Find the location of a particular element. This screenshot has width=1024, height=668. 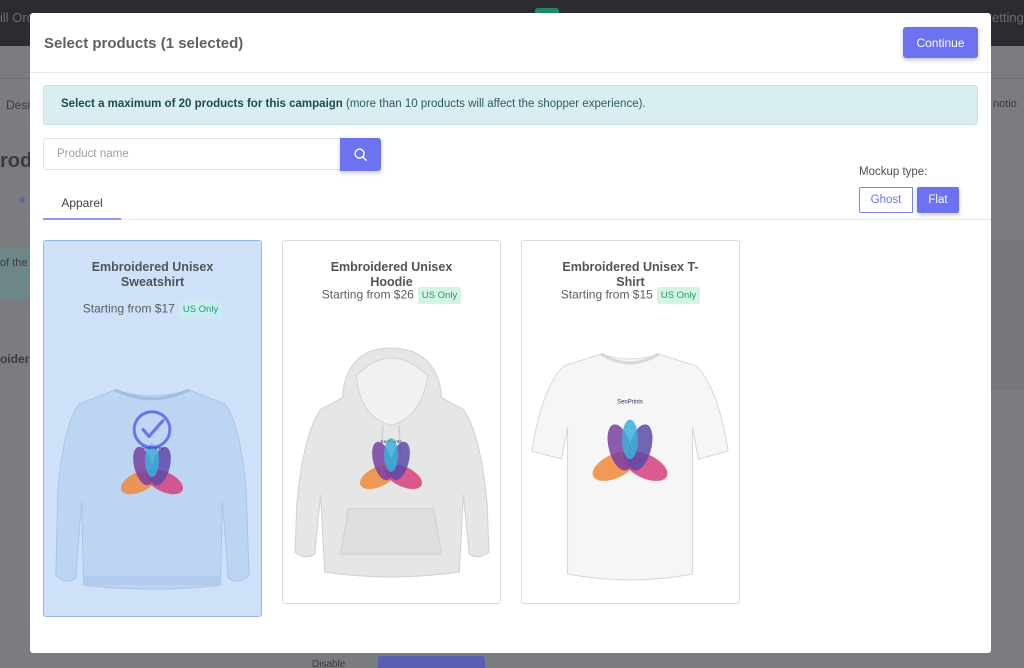

background-tab-text: notio is located at coordinates (1005, 104).